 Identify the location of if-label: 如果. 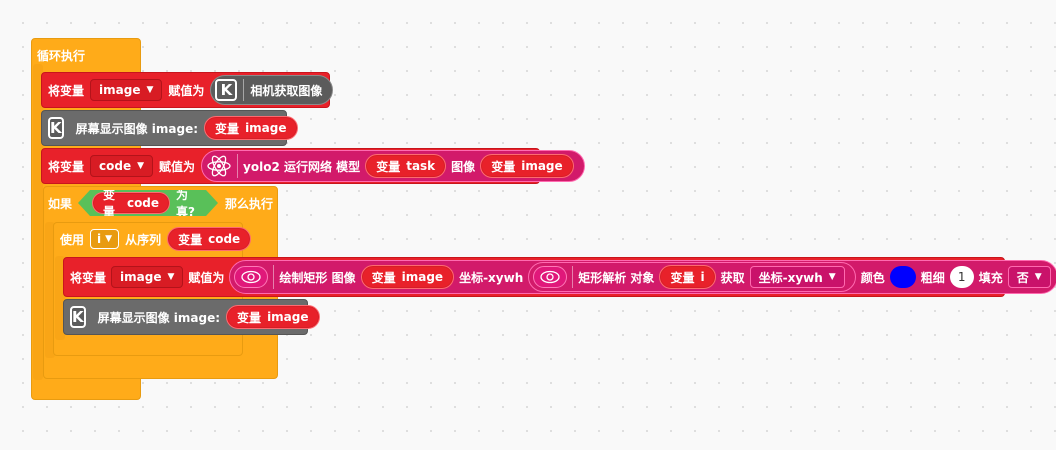
(60, 204).